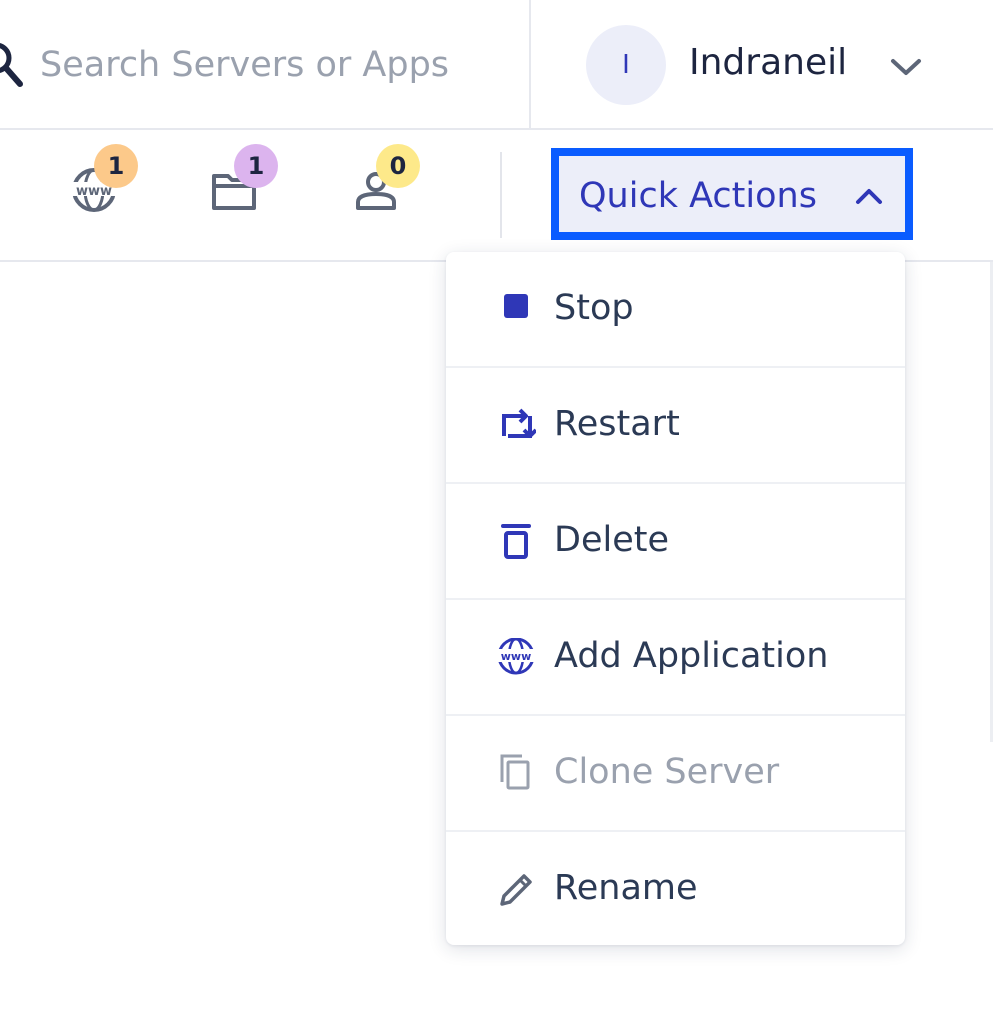 The height and width of the screenshot is (1024, 993). I want to click on menu-item-label: Rename, so click(626, 888).